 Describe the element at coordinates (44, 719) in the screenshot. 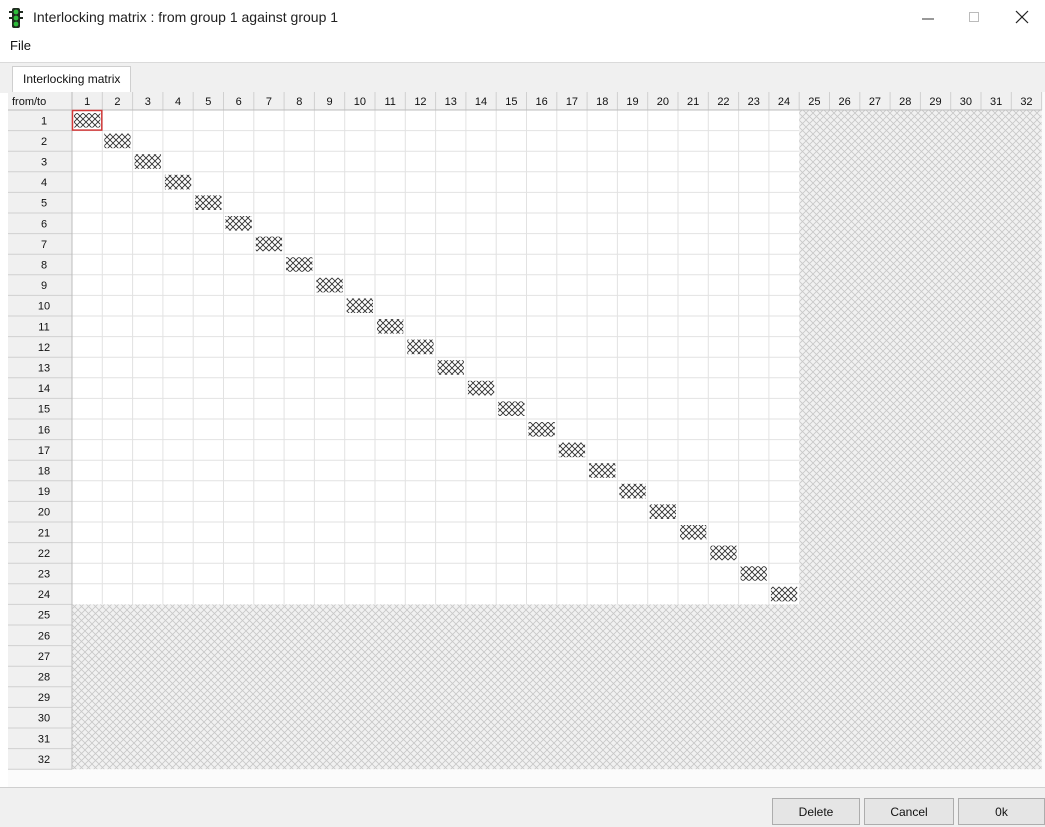

I see `row-header: 30` at that location.